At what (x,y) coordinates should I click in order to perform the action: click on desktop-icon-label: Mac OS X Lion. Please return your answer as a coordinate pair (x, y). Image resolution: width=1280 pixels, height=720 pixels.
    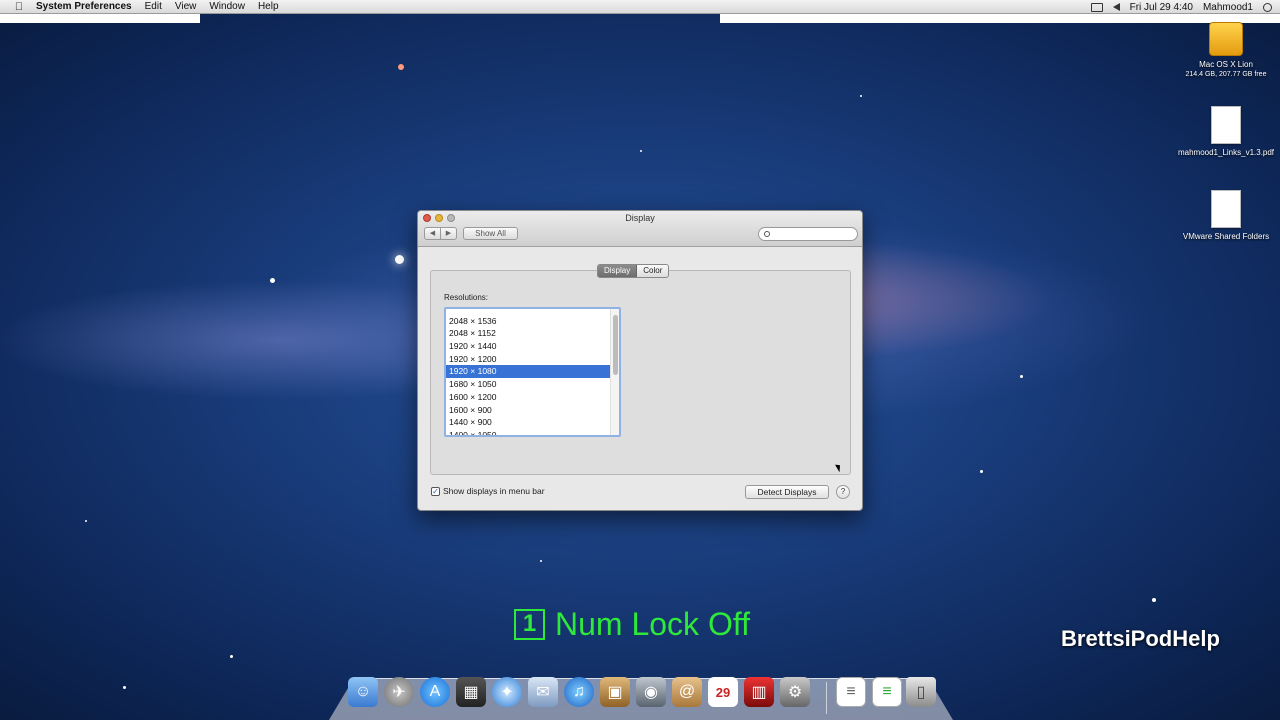
    Looking at the image, I should click on (1226, 64).